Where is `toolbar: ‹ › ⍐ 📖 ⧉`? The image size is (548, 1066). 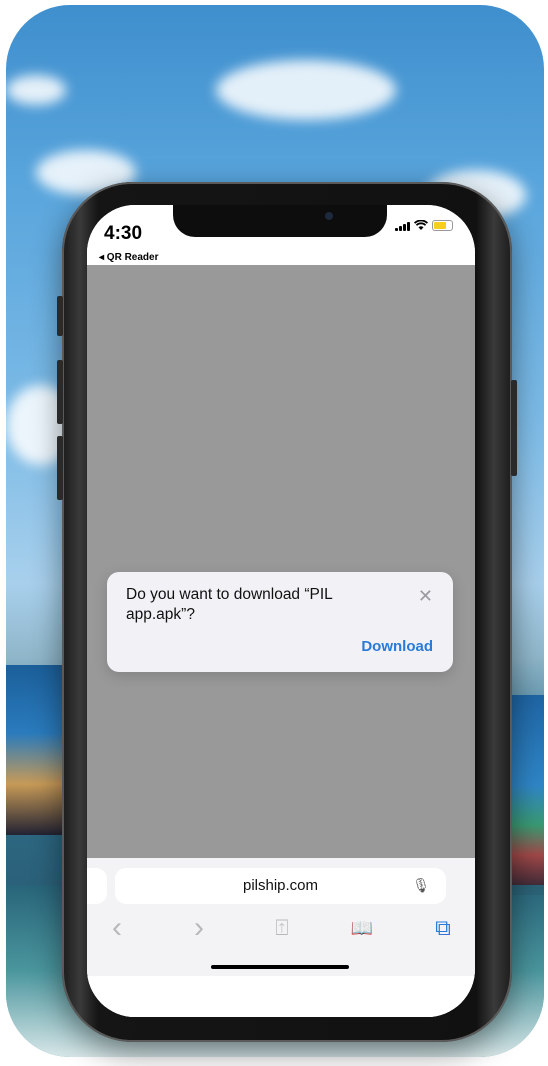 toolbar: ‹ › ⍐ 📖 ⧉ is located at coordinates (281, 929).